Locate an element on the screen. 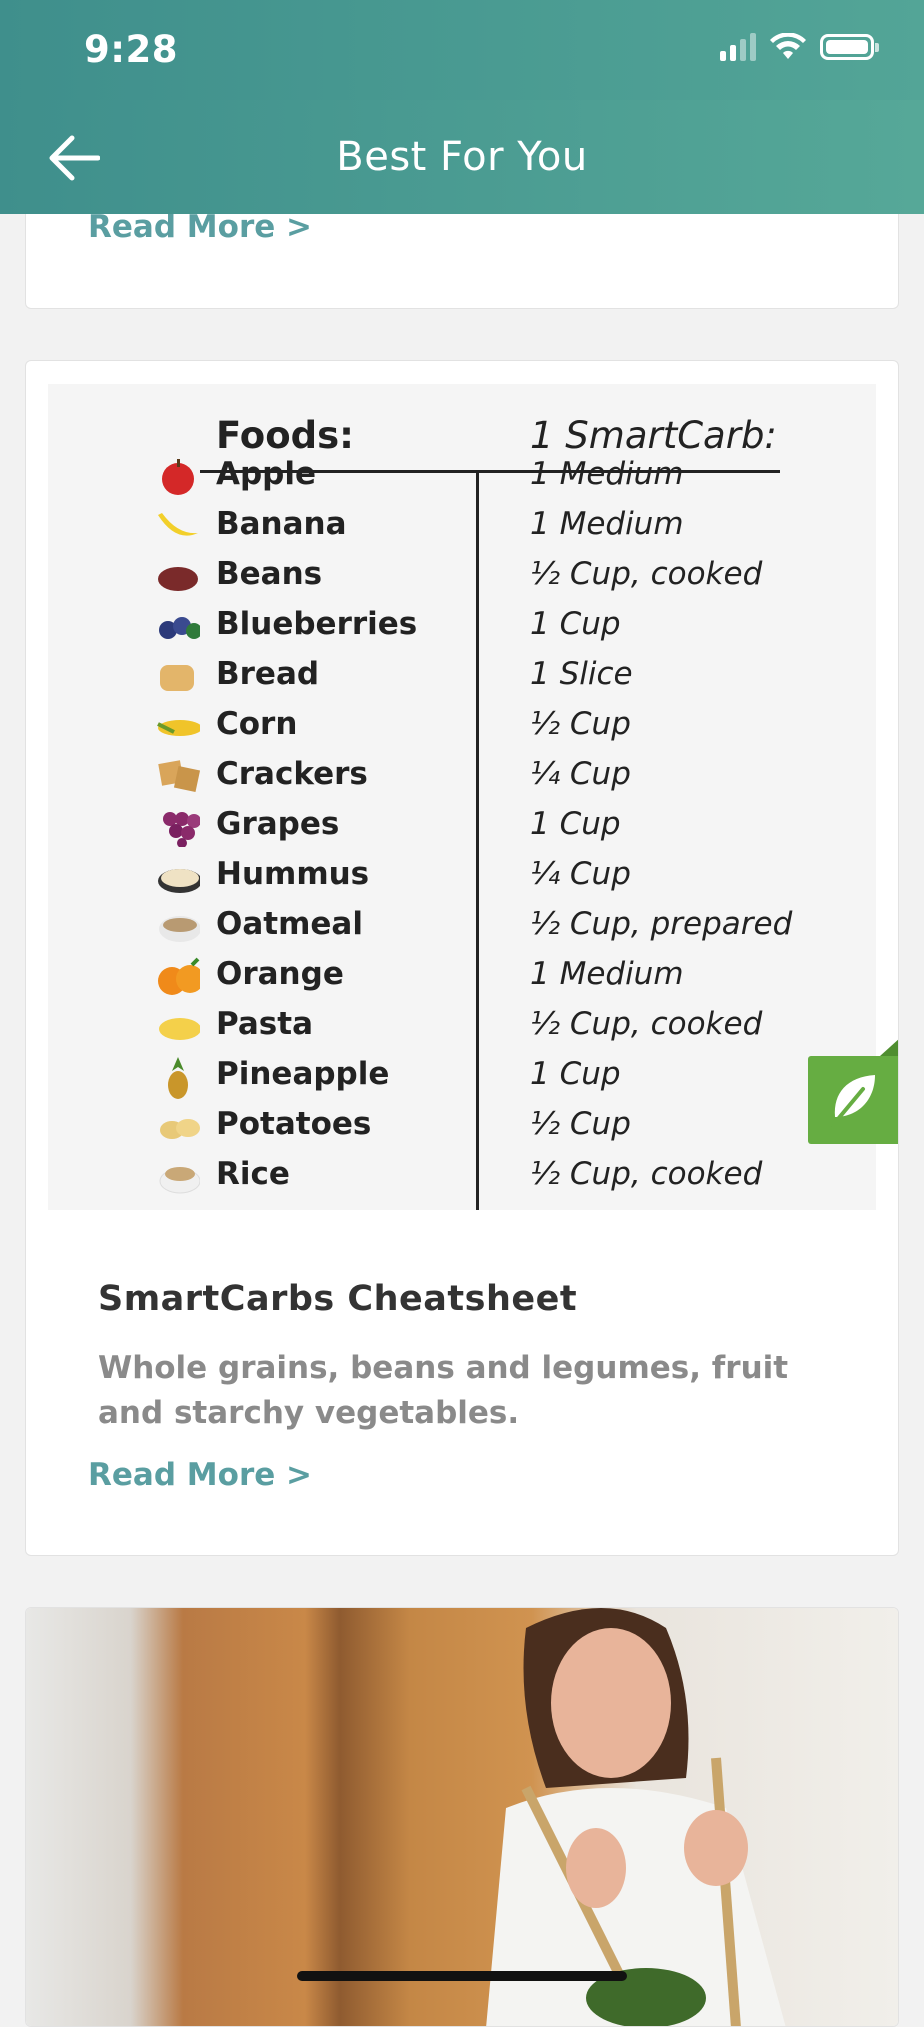 The image size is (924, 2027). pineapple-icon is located at coordinates (178, 1078).